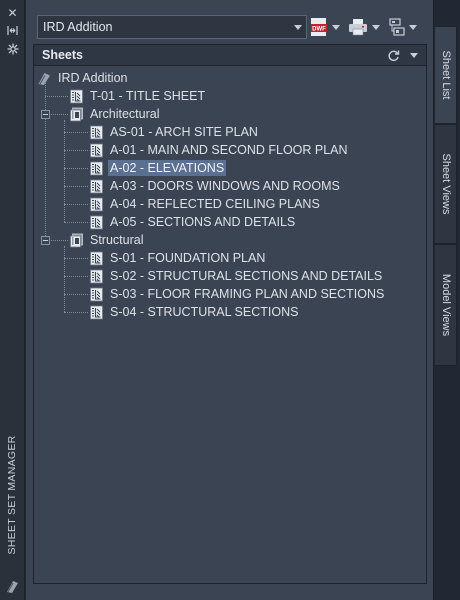 The image size is (460, 600). What do you see at coordinates (12, 495) in the screenshot?
I see `palette-title: SHEET SET MANAGER` at bounding box center [12, 495].